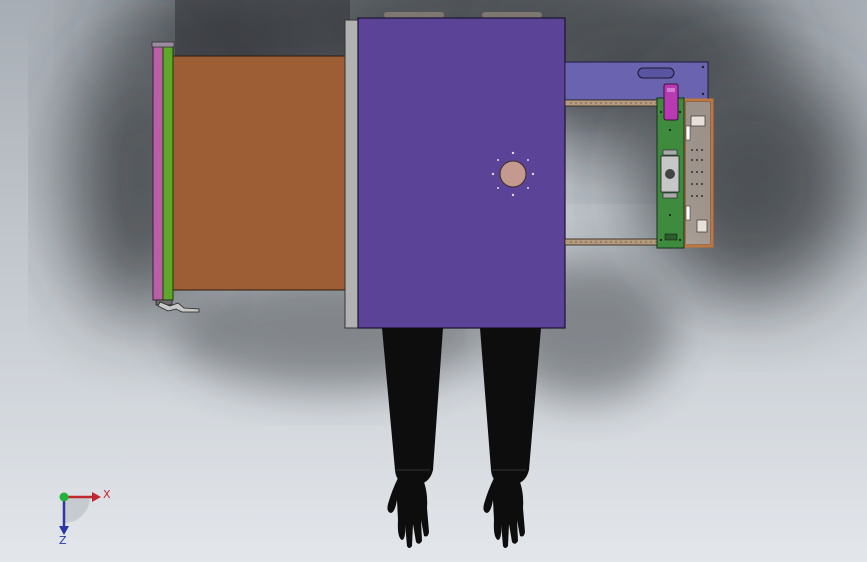 The height and width of the screenshot is (562, 867). What do you see at coordinates (351, 174) in the screenshot?
I see `front-plate` at bounding box center [351, 174].